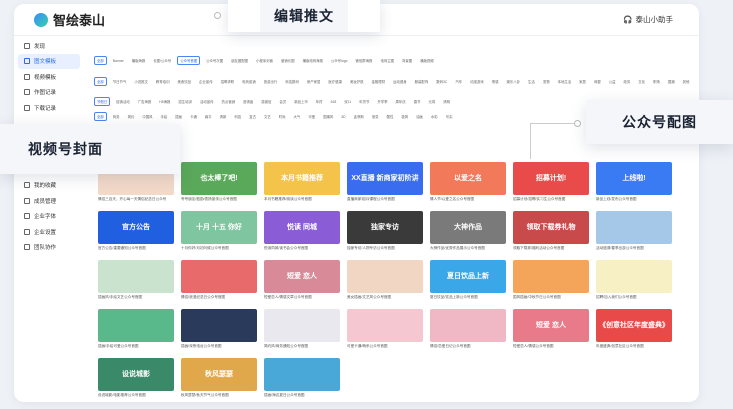  Describe the element at coordinates (248, 101) in the screenshot. I see `filter-chip: 邀请函` at that location.